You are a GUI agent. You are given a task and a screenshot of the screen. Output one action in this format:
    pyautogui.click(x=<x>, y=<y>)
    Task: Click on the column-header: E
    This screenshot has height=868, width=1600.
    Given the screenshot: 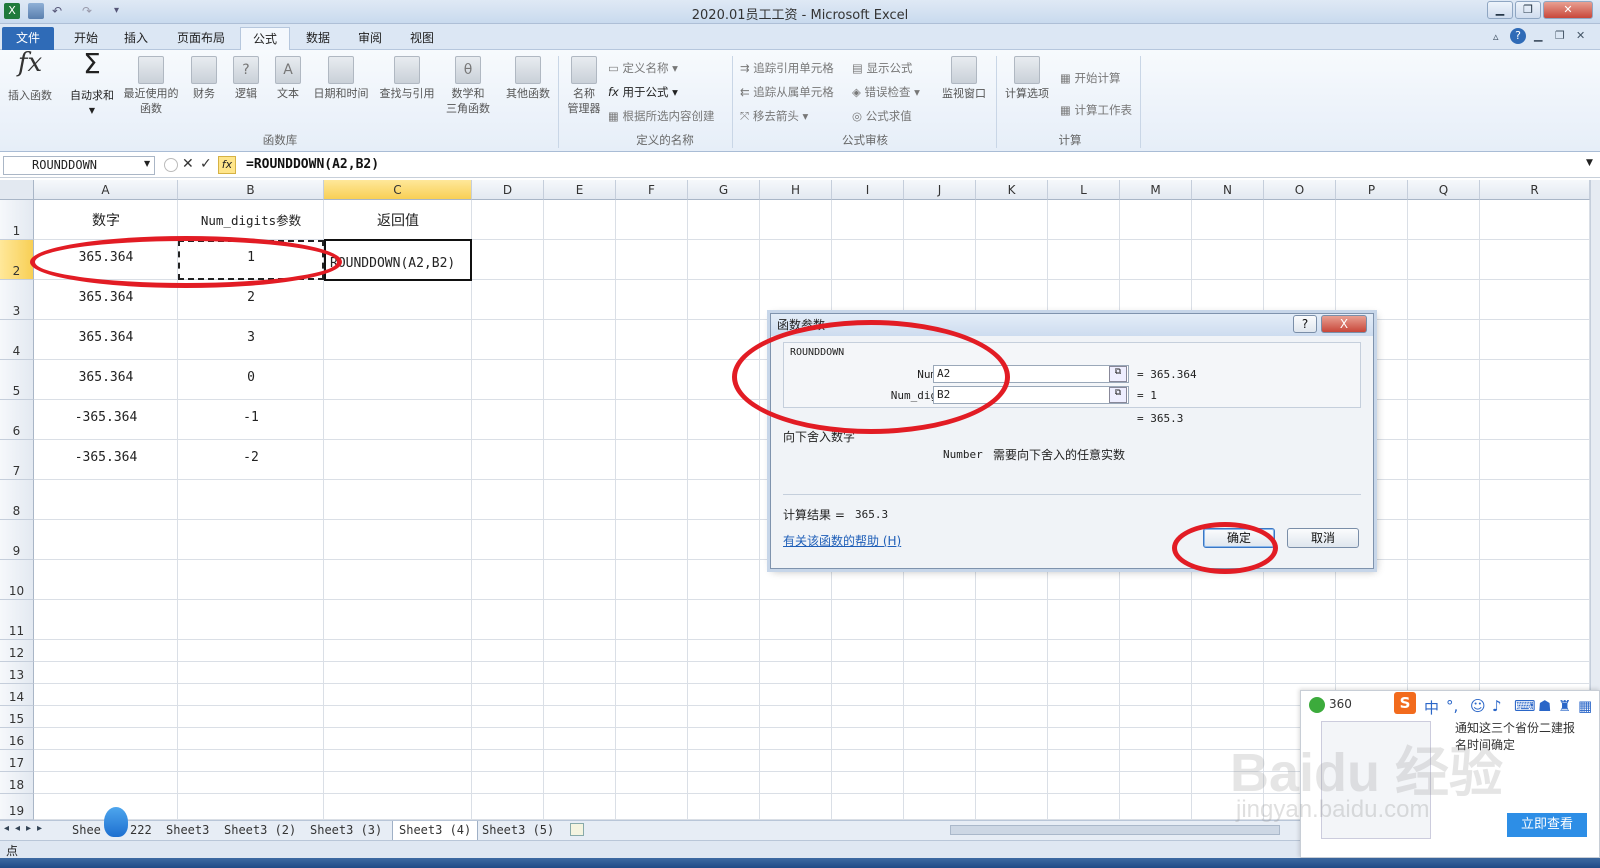 What is the action you would take?
    pyautogui.click(x=580, y=190)
    